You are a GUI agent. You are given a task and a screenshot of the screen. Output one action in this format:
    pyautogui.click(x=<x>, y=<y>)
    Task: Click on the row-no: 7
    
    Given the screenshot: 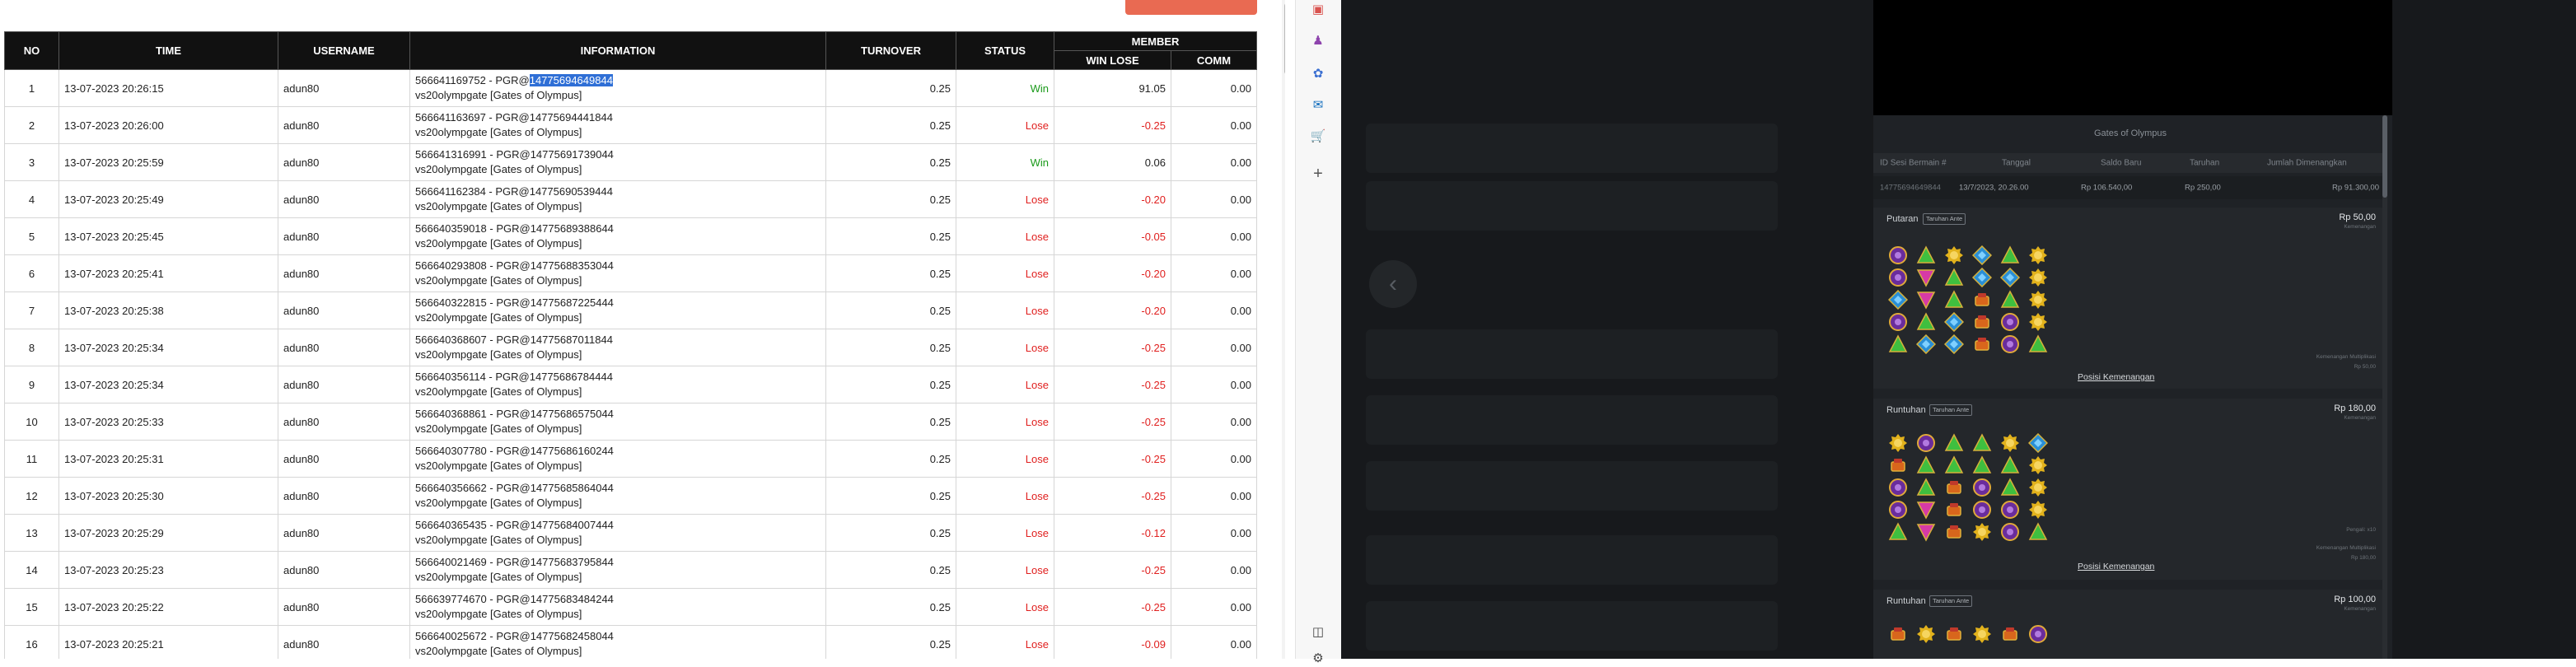 What is the action you would take?
    pyautogui.click(x=31, y=310)
    